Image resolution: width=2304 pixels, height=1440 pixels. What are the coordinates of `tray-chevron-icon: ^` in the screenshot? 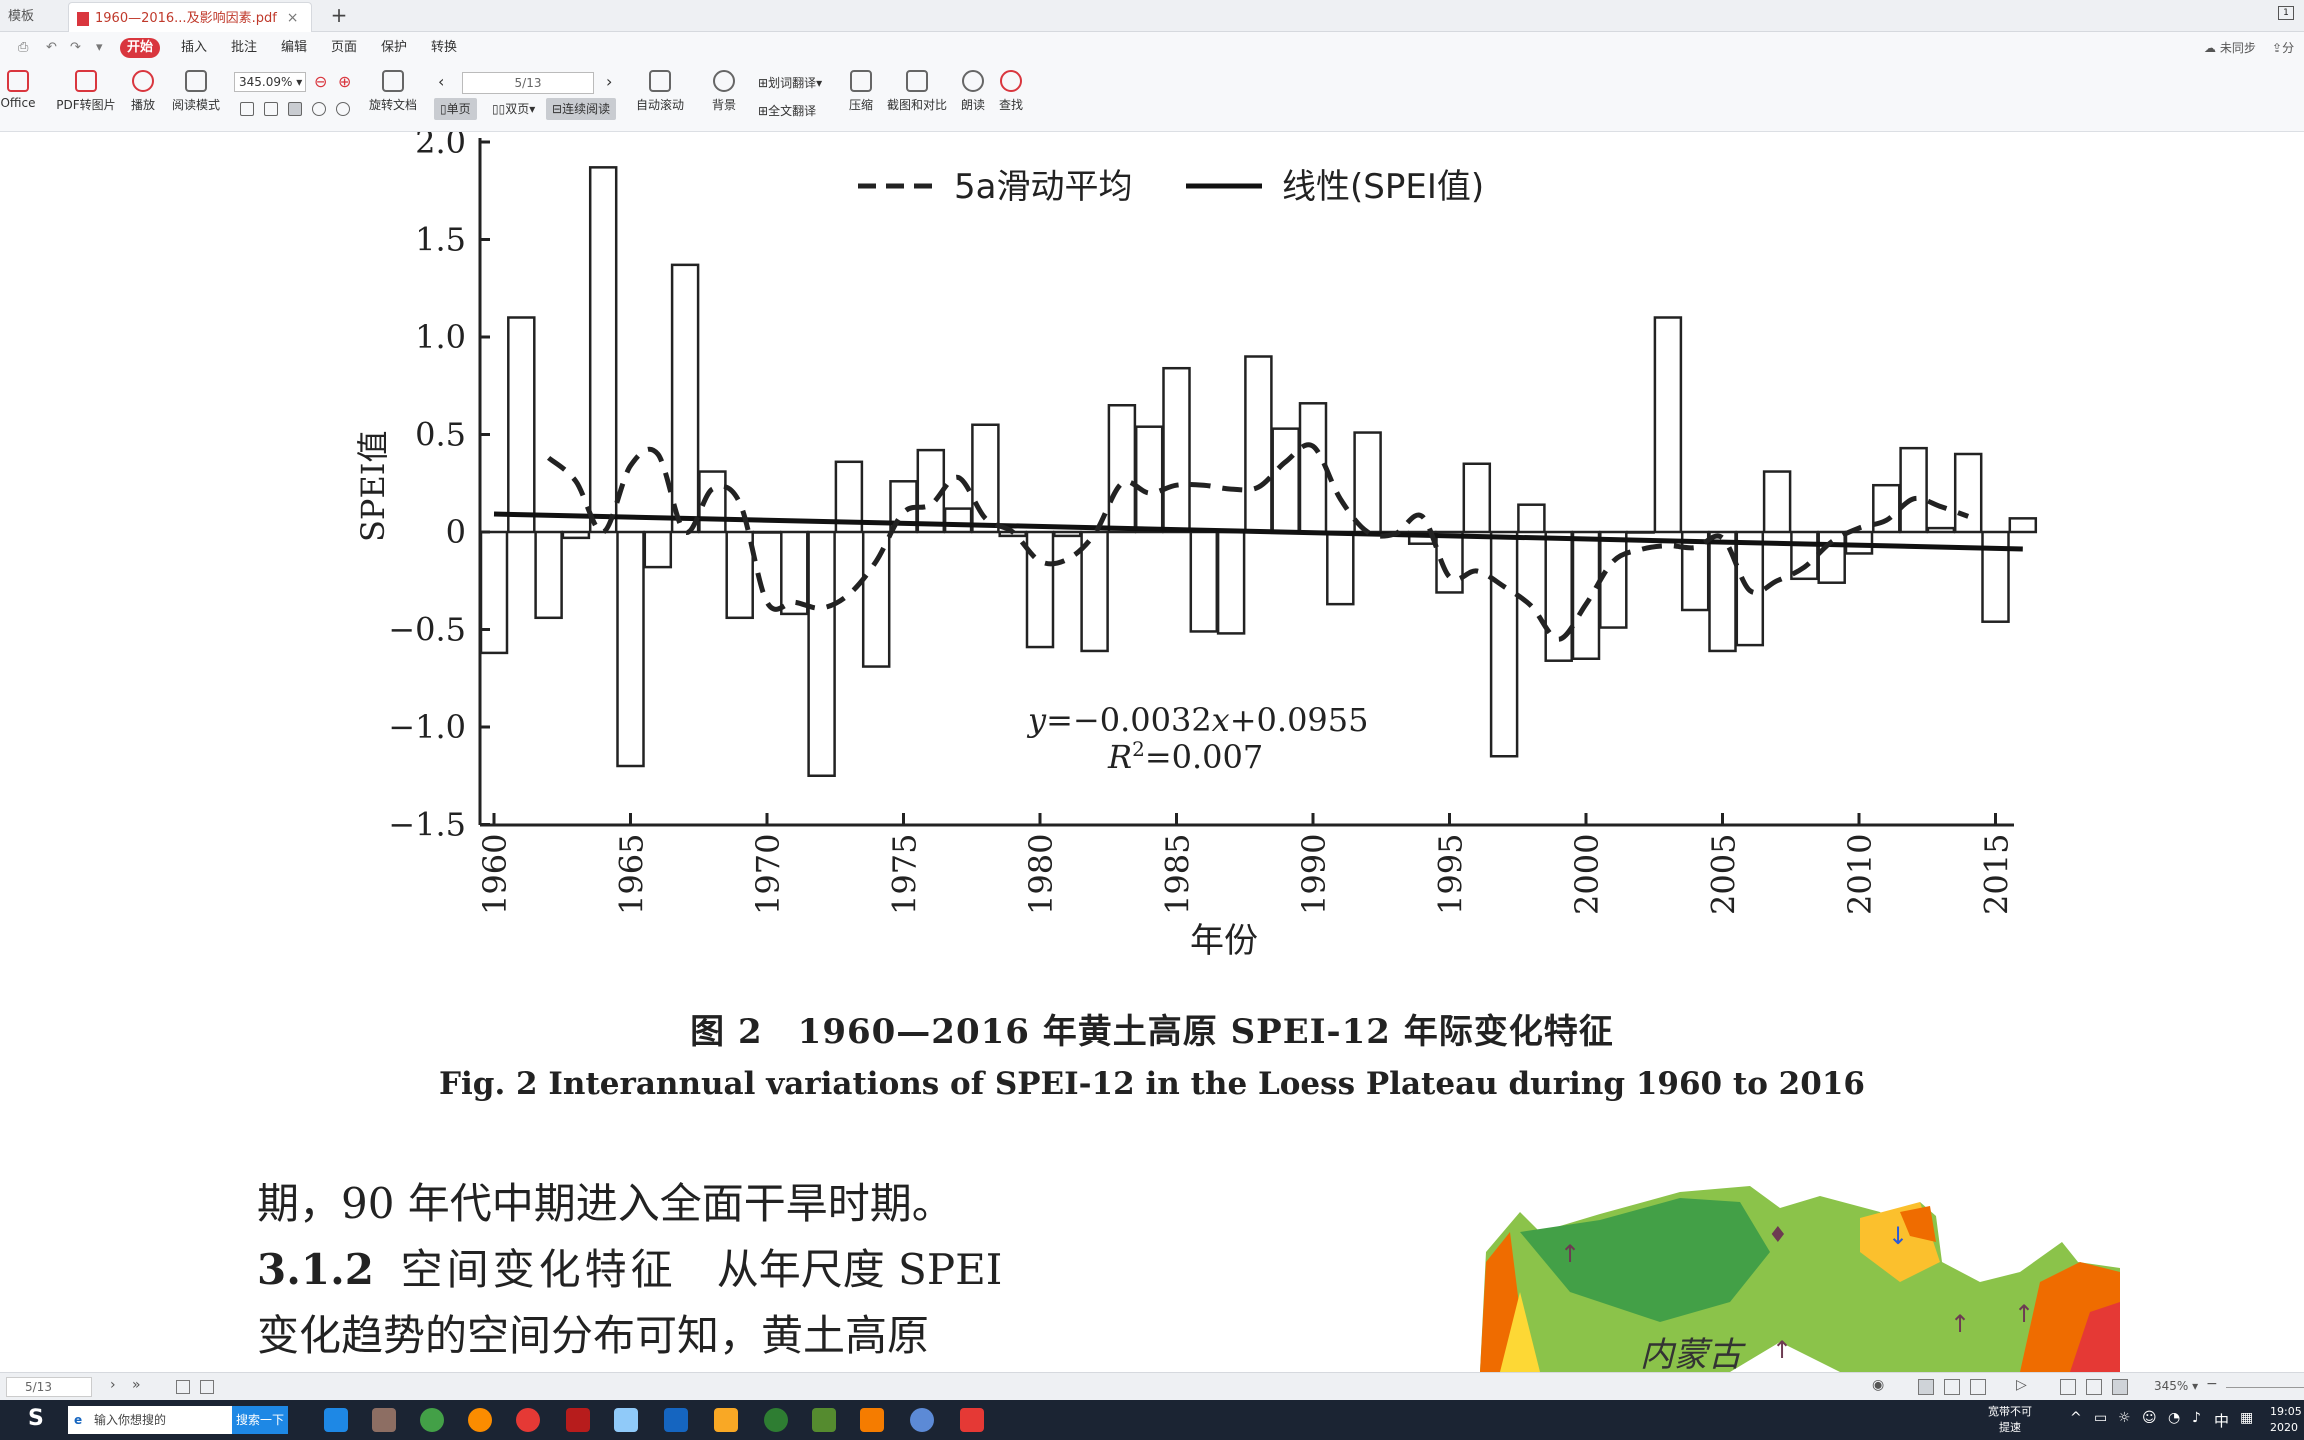 It's located at (2076, 1418).